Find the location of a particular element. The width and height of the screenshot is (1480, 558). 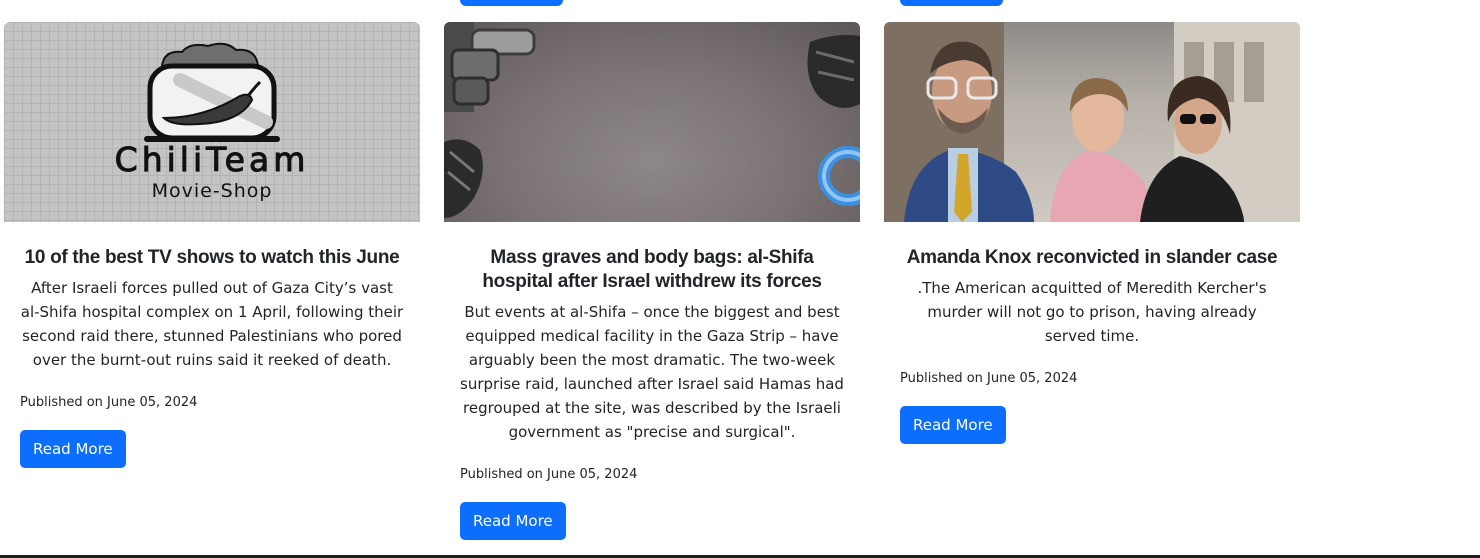

card-title: Amanda Knox reconvicted in slander case is located at coordinates (1092, 257).